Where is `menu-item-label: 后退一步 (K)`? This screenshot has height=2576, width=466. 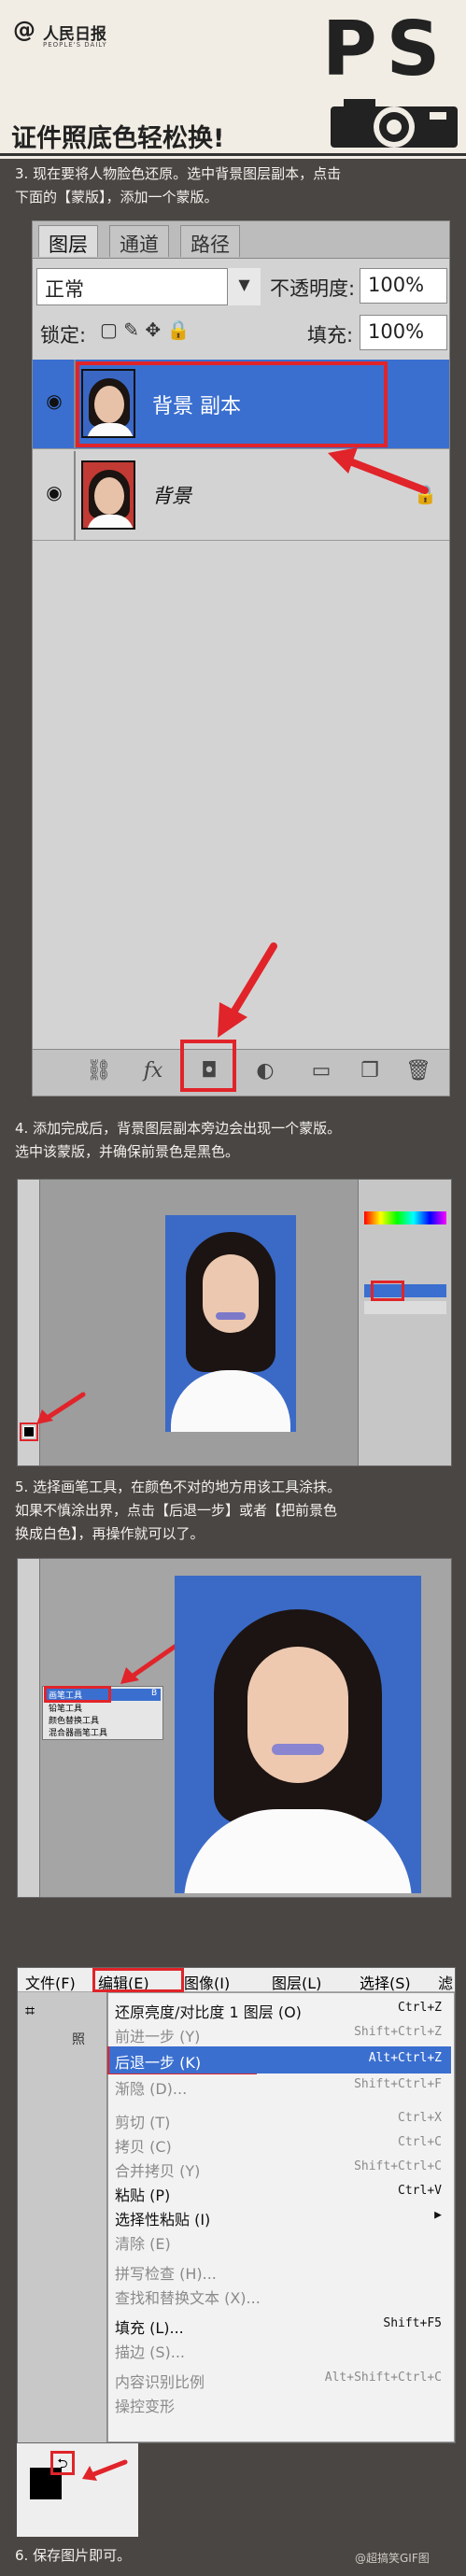
menu-item-label: 后退一步 (K) is located at coordinates (158, 2063).